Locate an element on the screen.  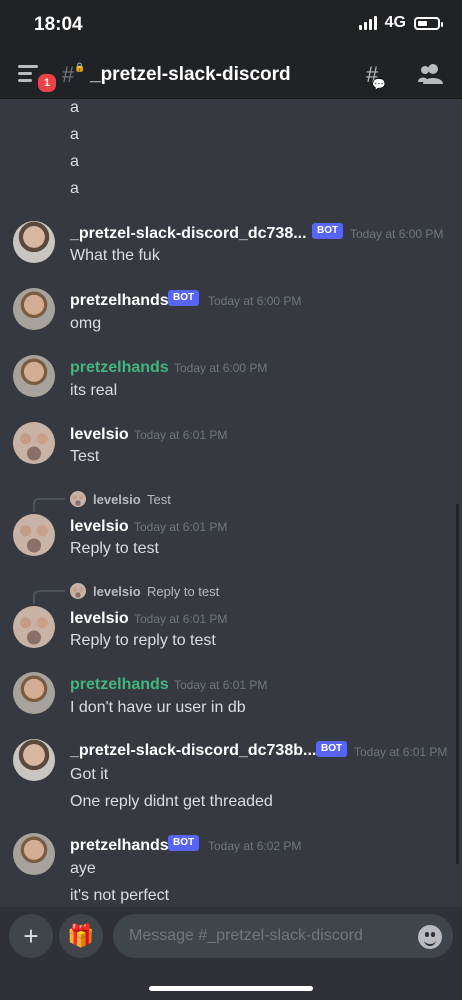
members-icon is located at coordinates (431, 74).